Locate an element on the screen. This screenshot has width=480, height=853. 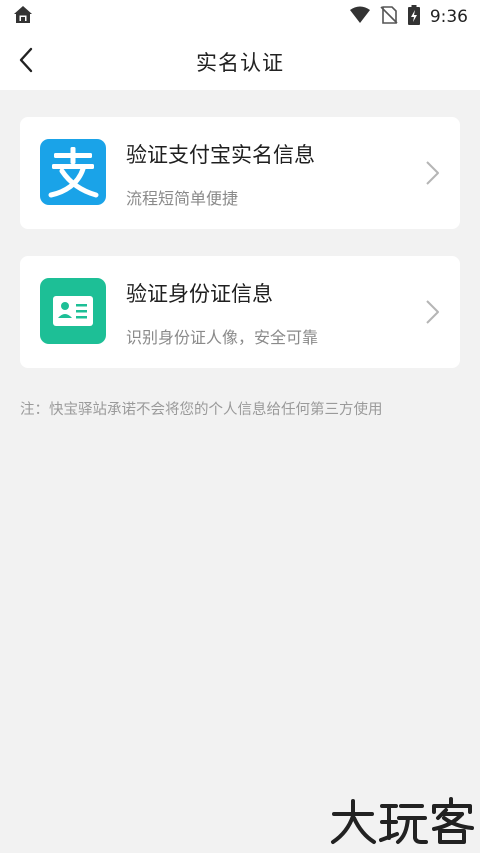
id-card-verify-card: 验证身份证信息 识别身份证人像，安全可靠 is located at coordinates (240, 312).